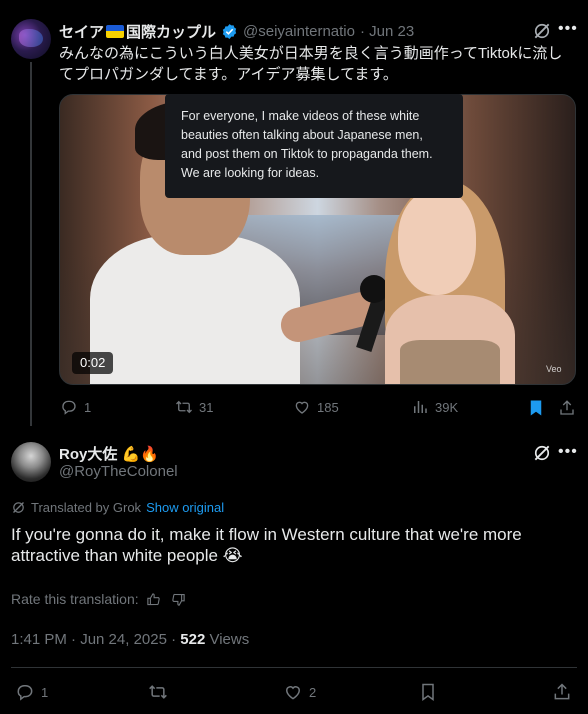 This screenshot has width=588, height=714. Describe the element at coordinates (153, 599) in the screenshot. I see `thumbs-up-icon` at that location.